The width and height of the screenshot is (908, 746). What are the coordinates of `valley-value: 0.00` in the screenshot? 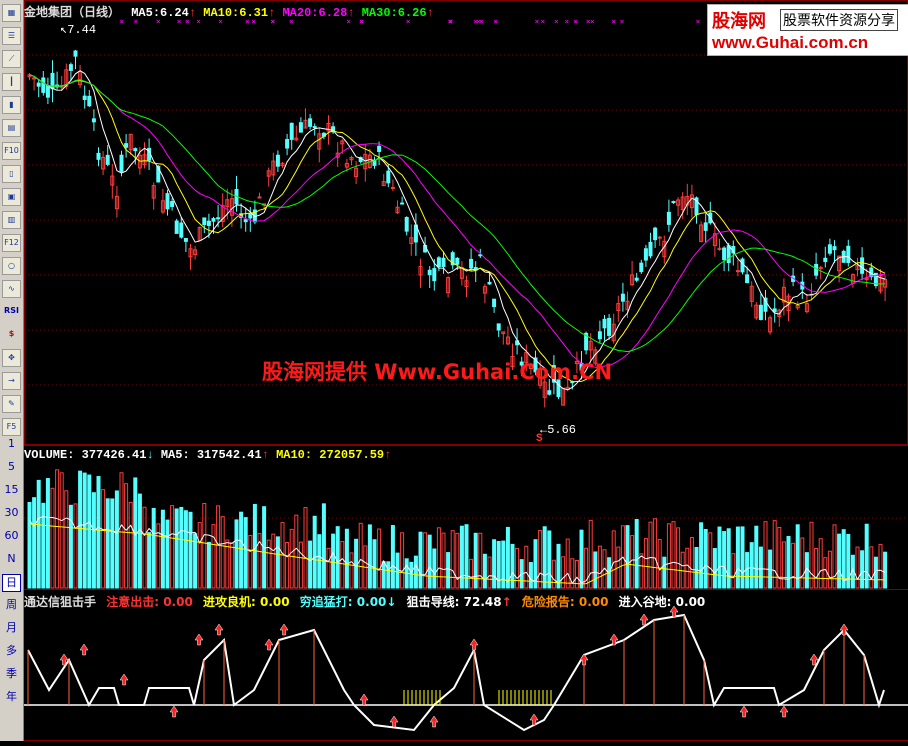 It's located at (690, 602).